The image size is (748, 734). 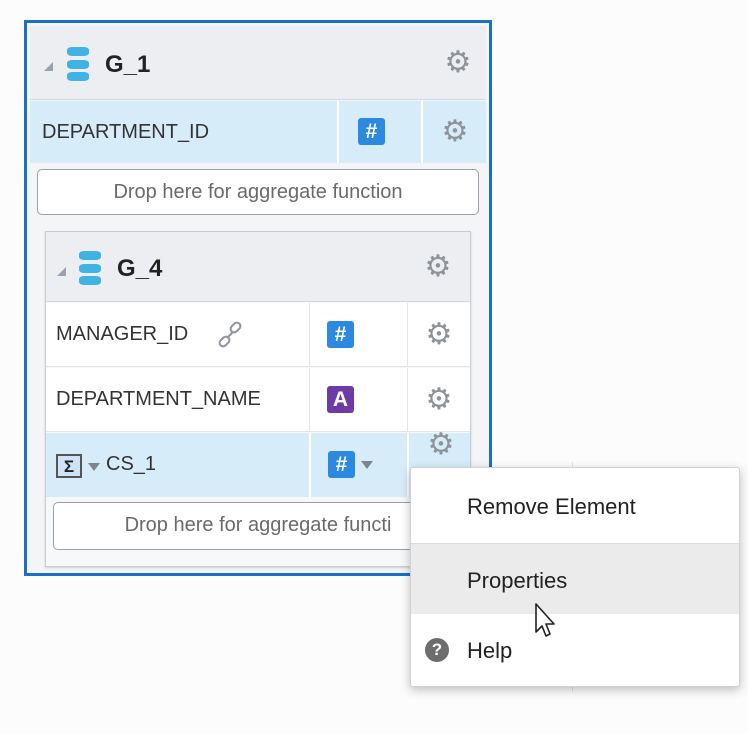 I want to click on menu-item-label: Properties, so click(x=517, y=580).